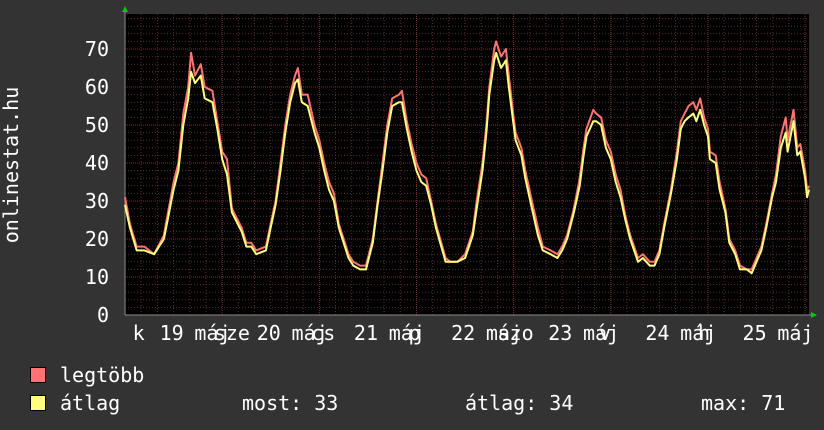 The height and width of the screenshot is (430, 824). I want to click on y-tick-label: 60, so click(97, 87).